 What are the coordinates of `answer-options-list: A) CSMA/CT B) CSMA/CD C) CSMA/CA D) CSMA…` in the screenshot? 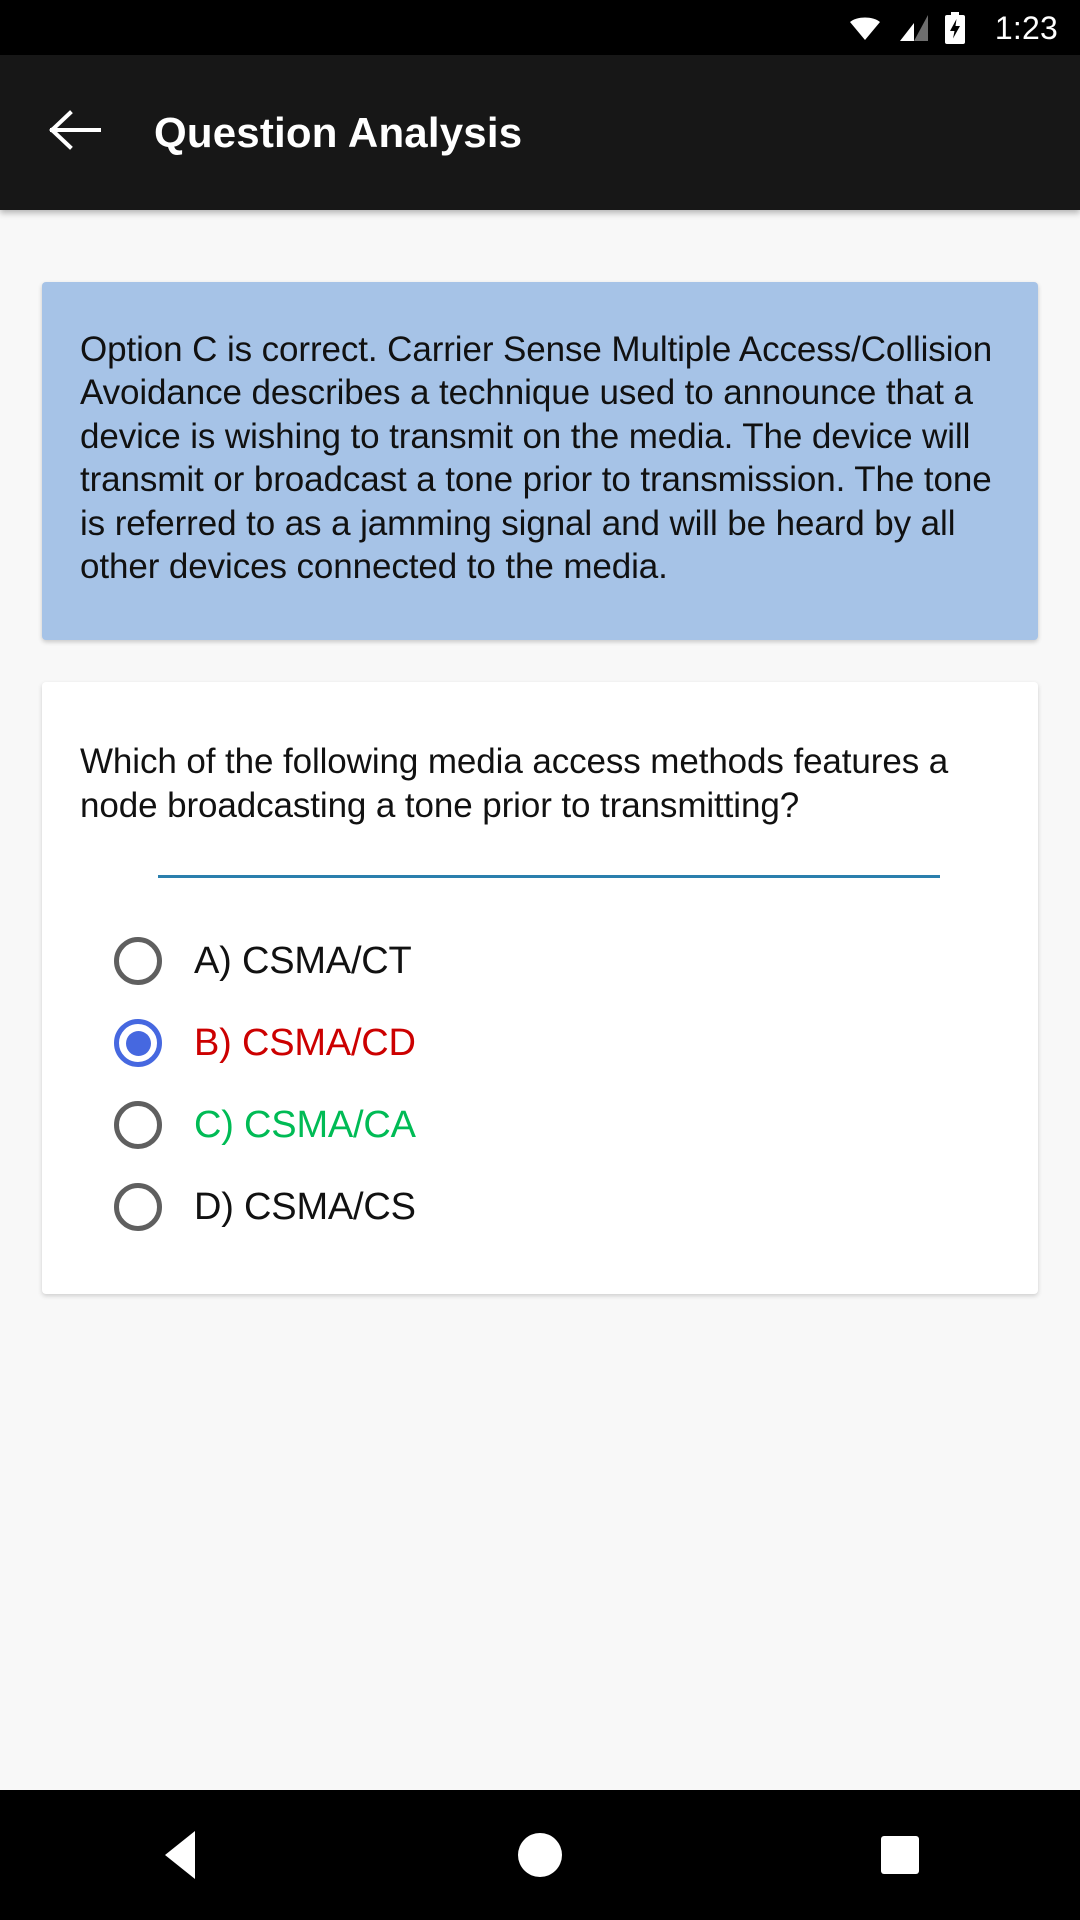 It's located at (540, 1084).